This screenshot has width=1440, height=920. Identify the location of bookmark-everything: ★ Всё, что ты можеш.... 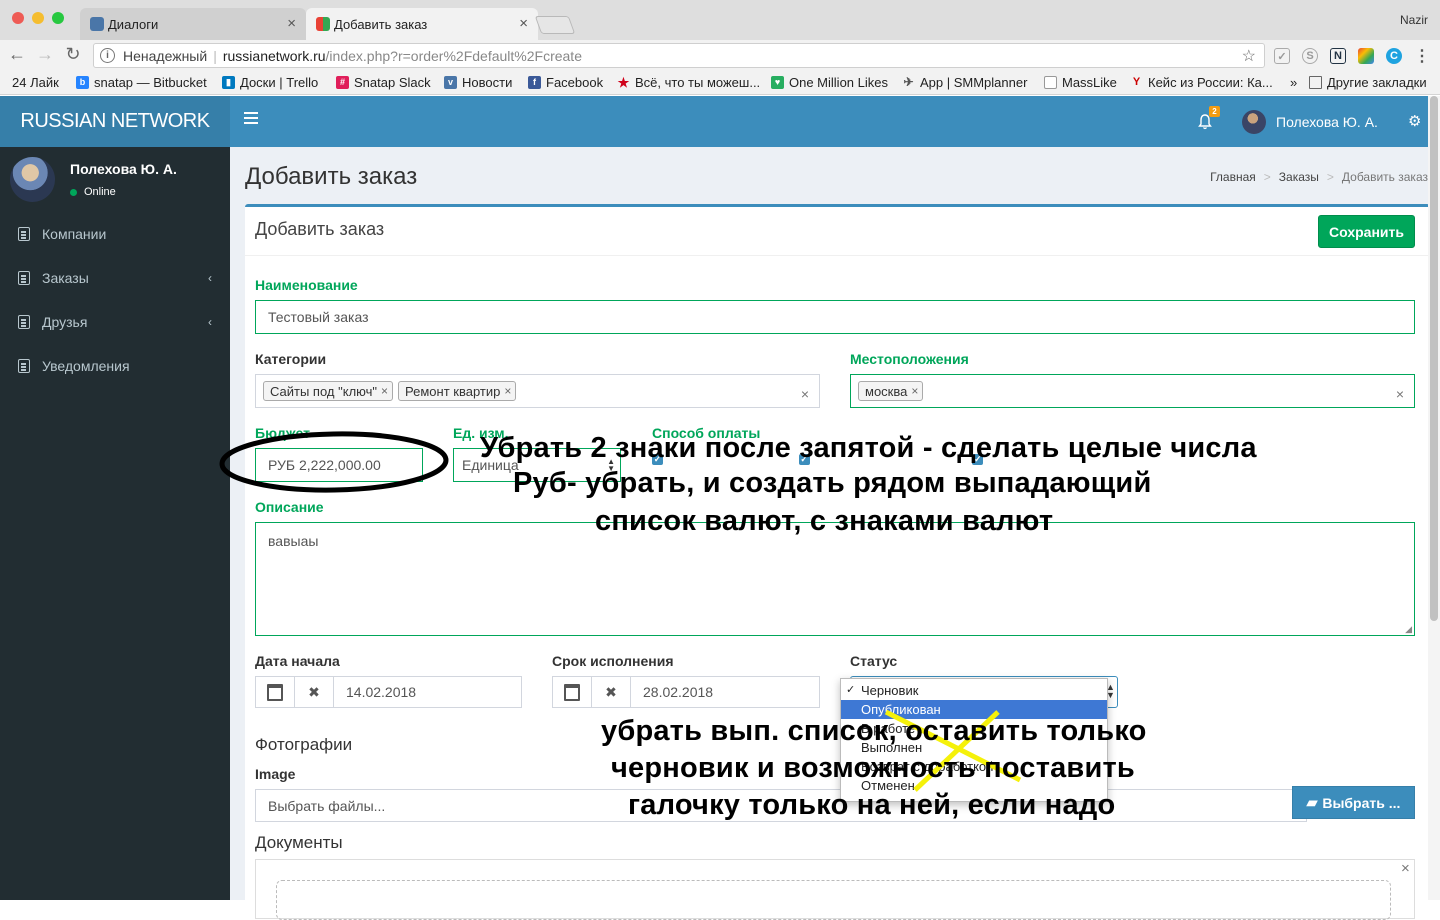
(689, 82).